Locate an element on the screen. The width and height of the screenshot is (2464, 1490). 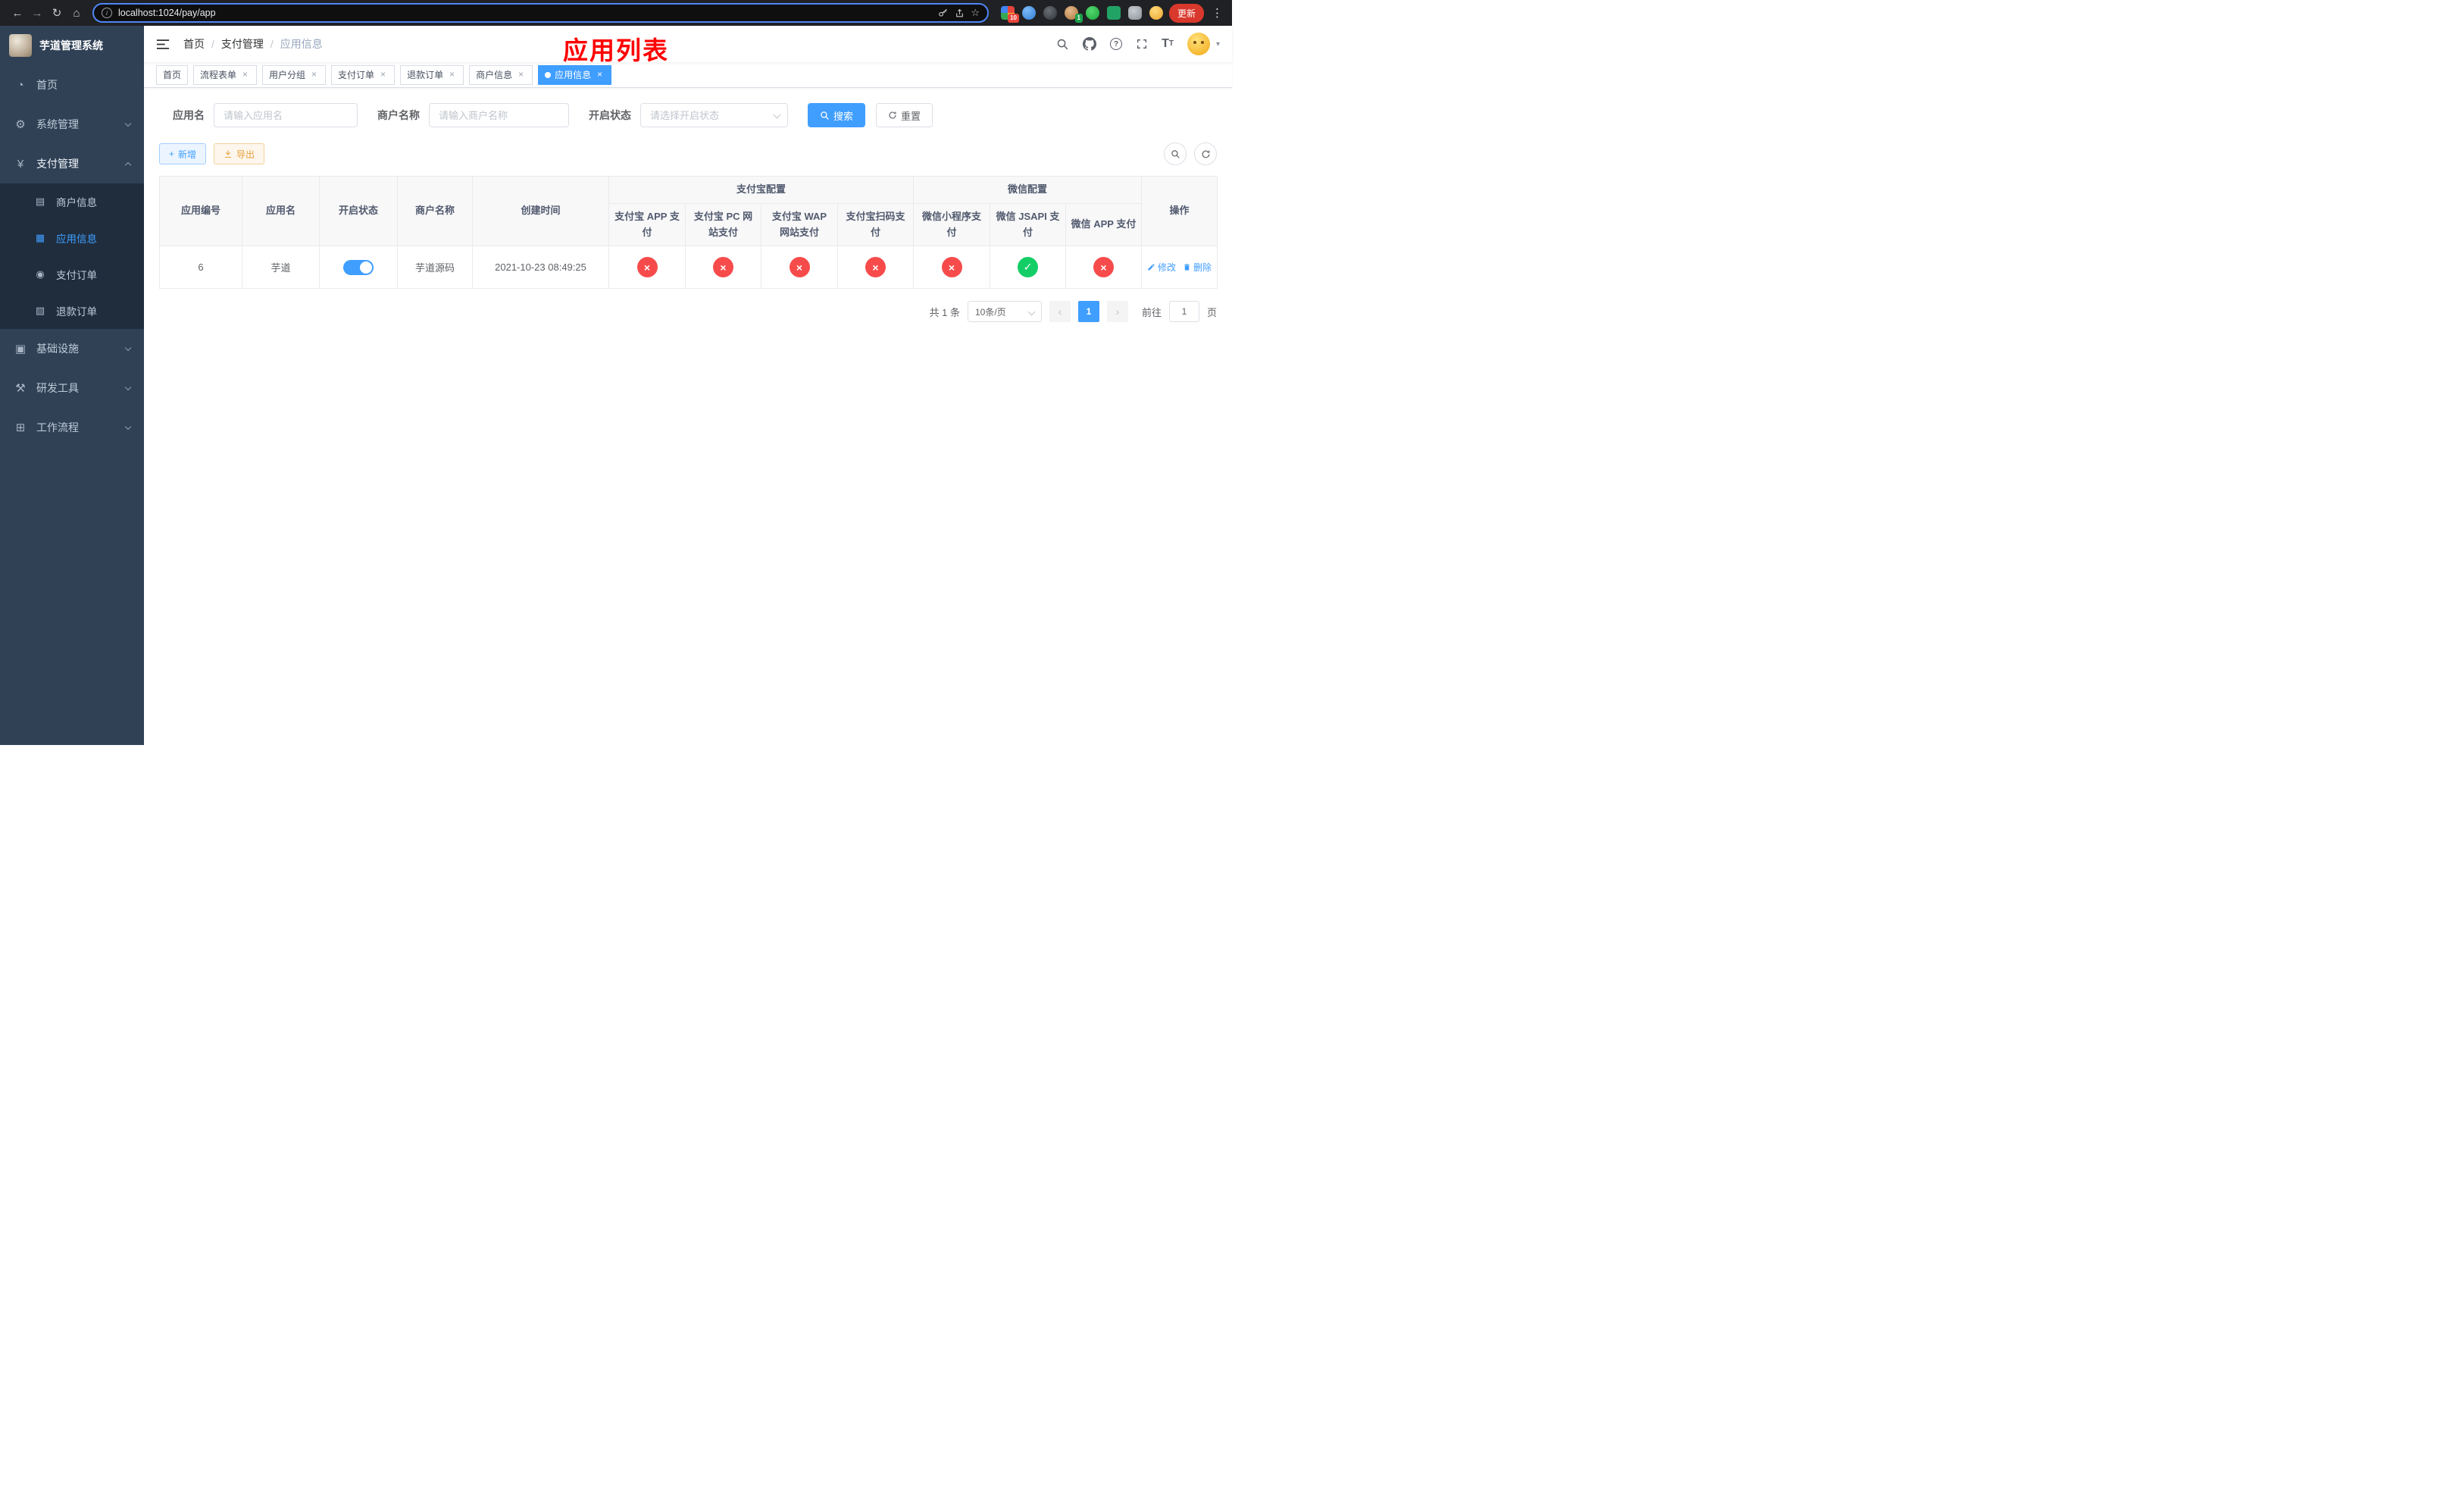
cell-alipay-qr: × is located at coordinates (875, 268).